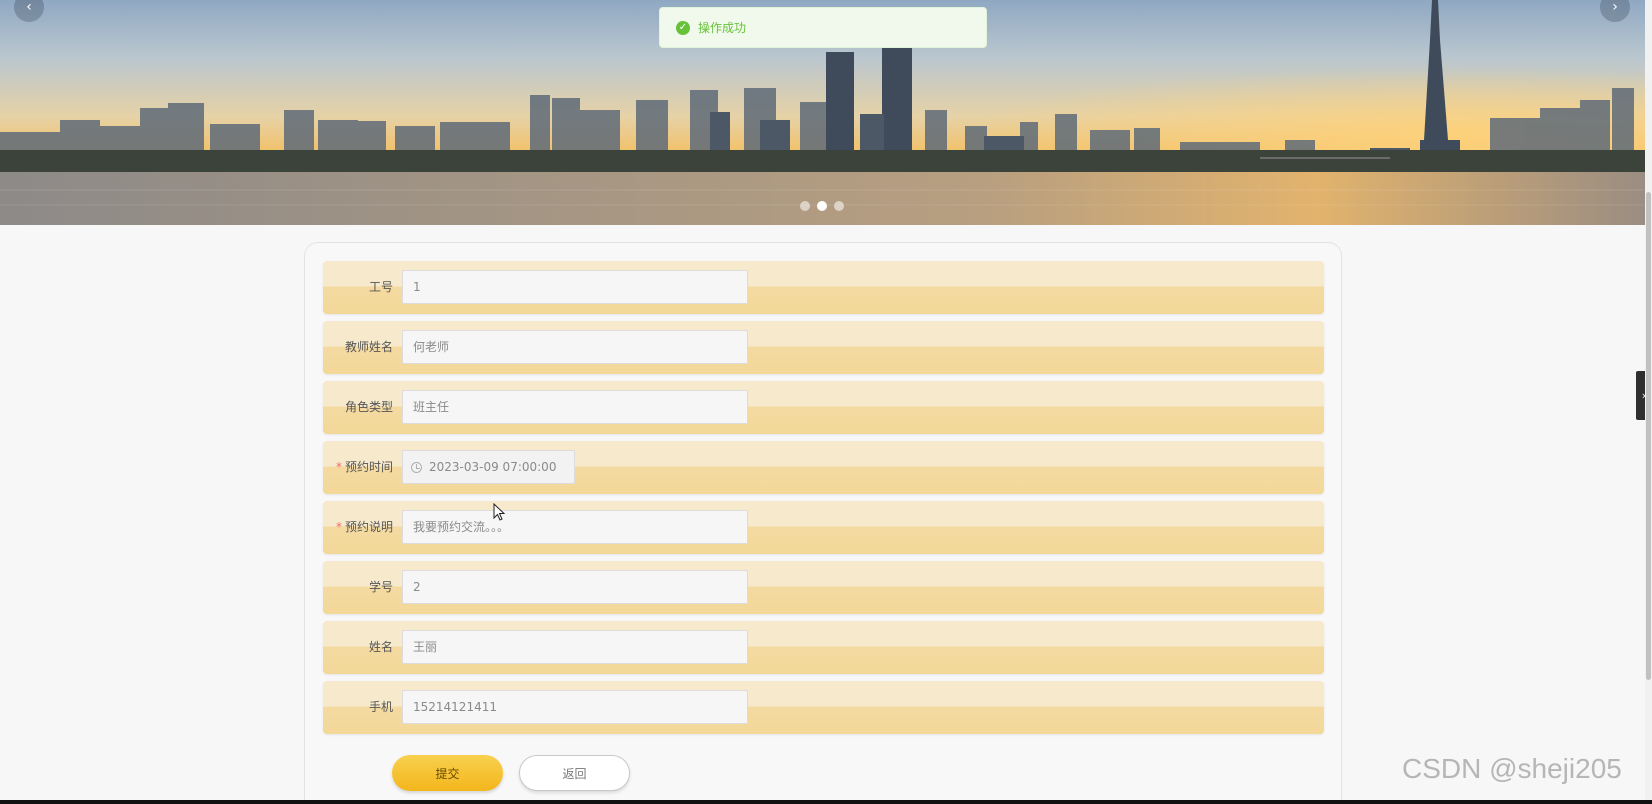  I want to click on back-button: 返回, so click(574, 773).